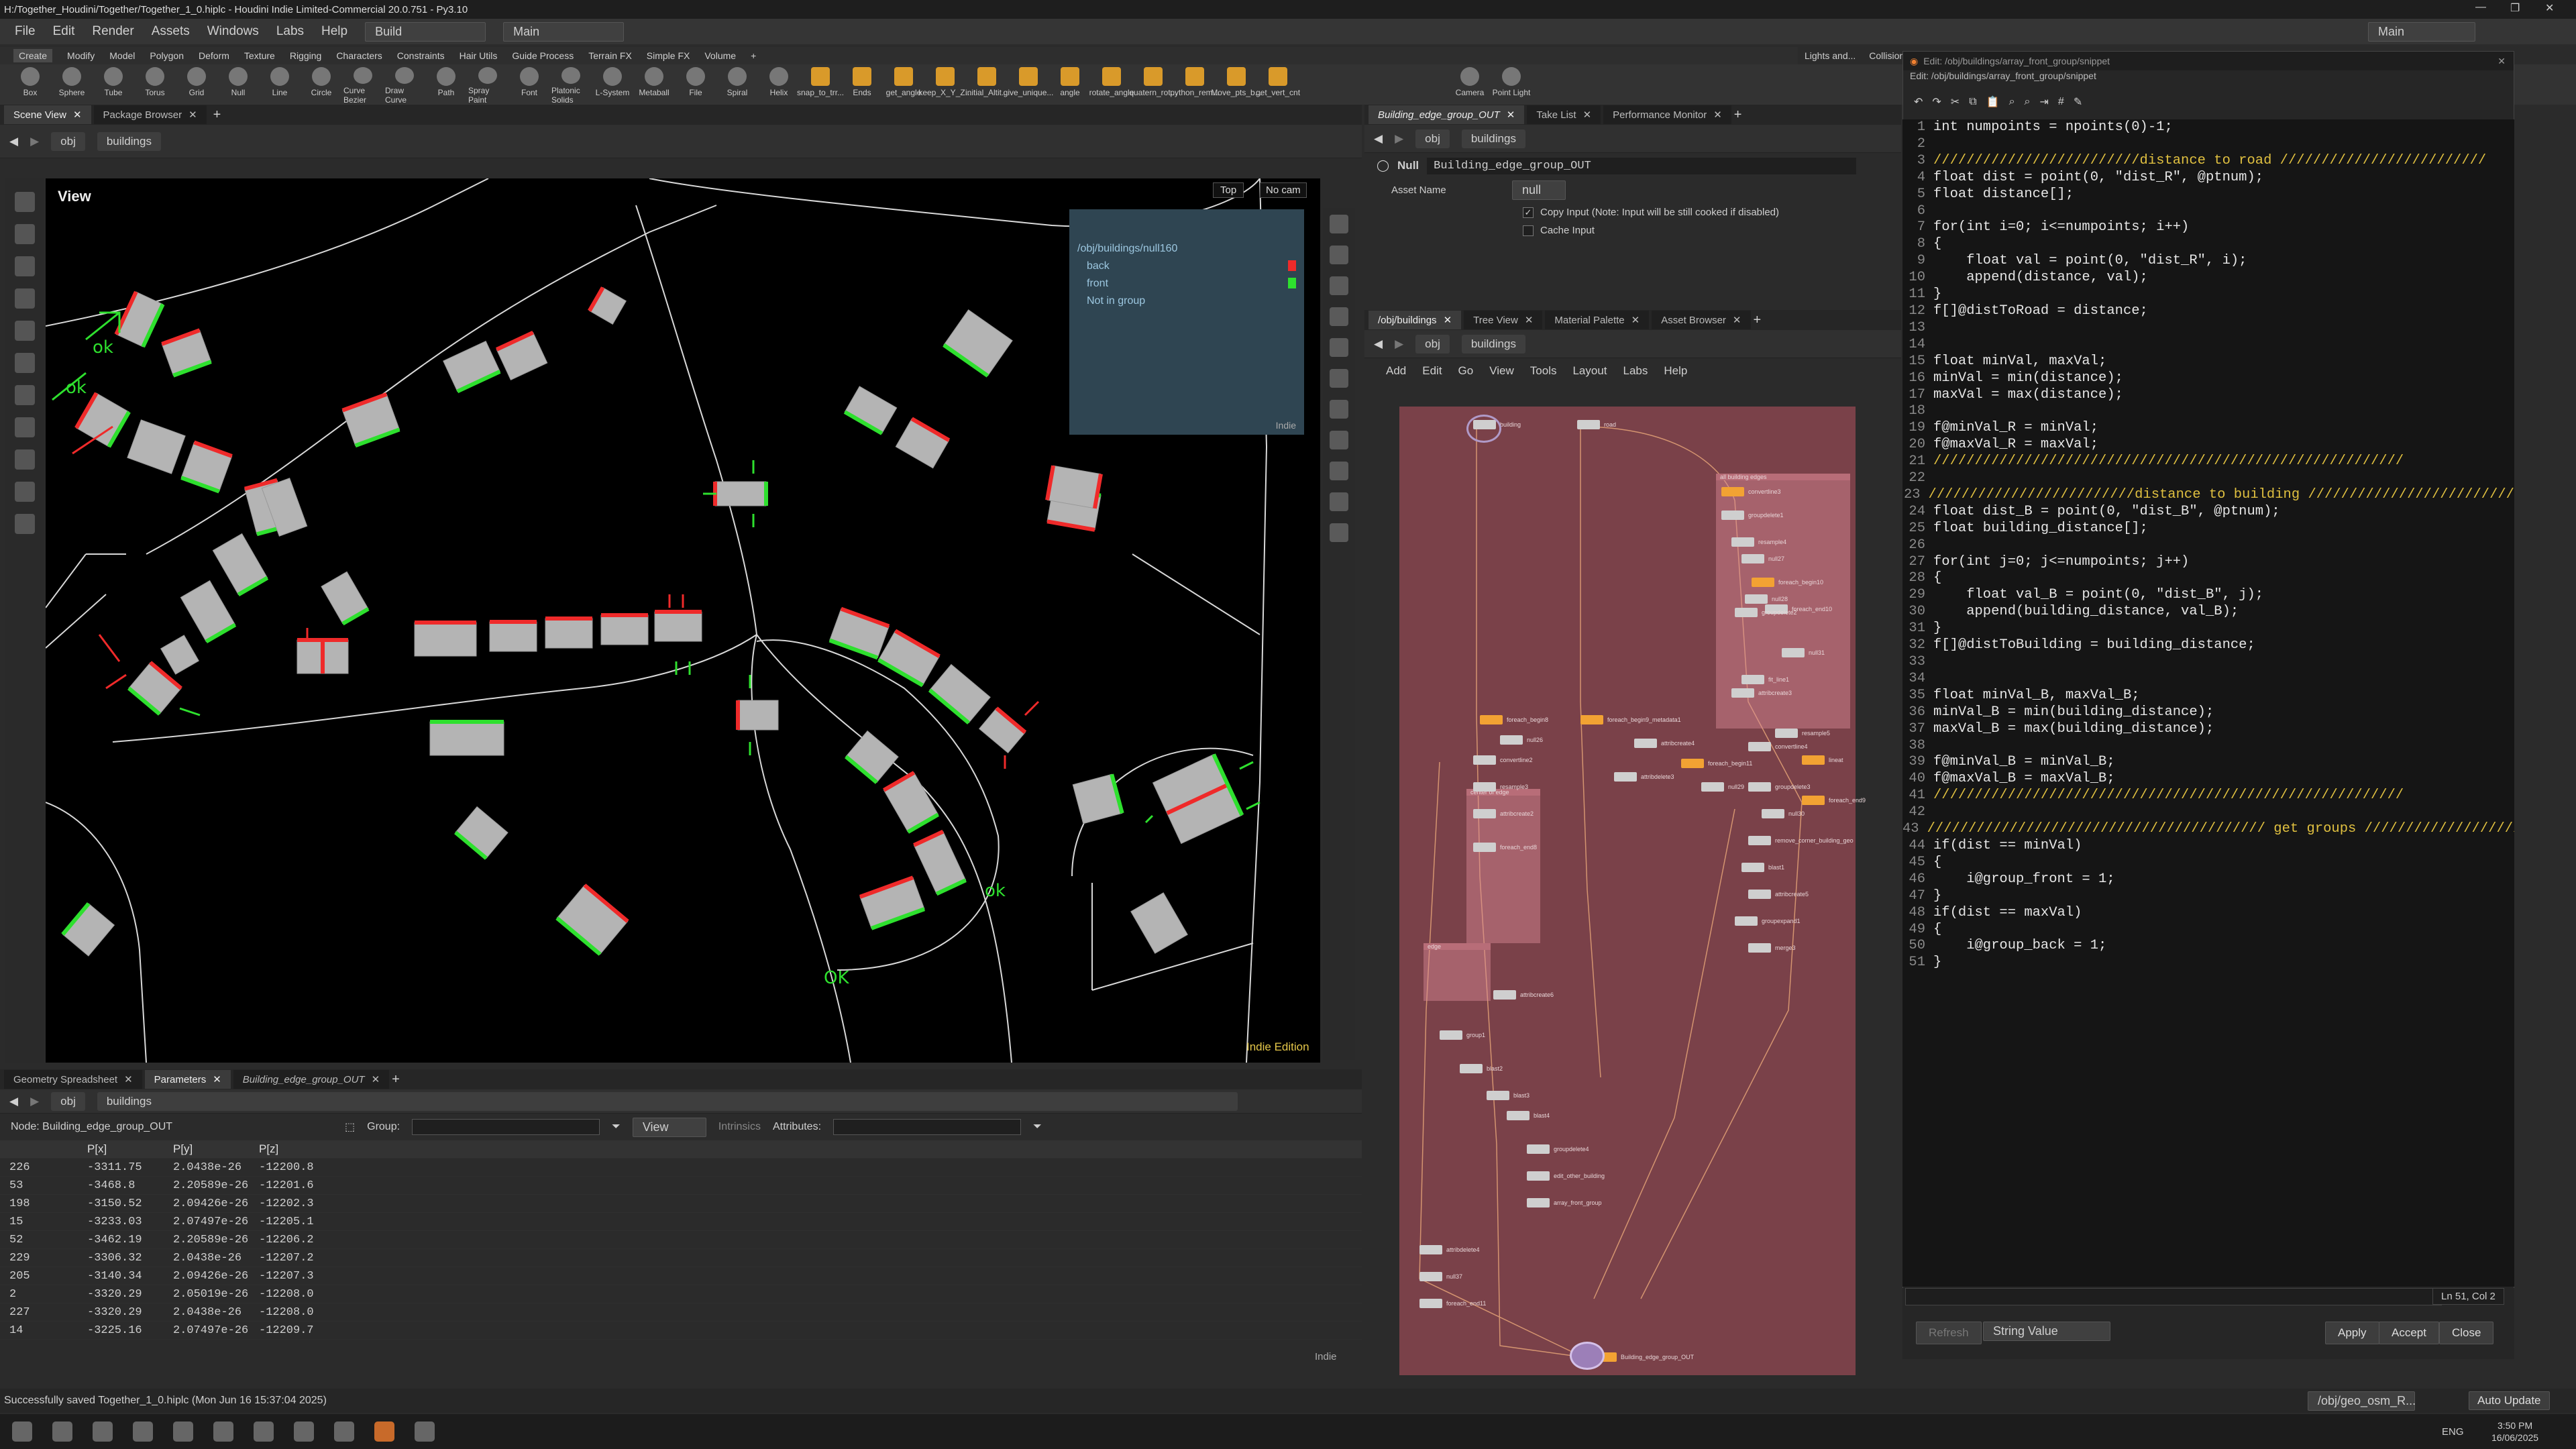 Image resolution: width=2576 pixels, height=1449 pixels. I want to click on view-dropdown: View, so click(669, 1127).